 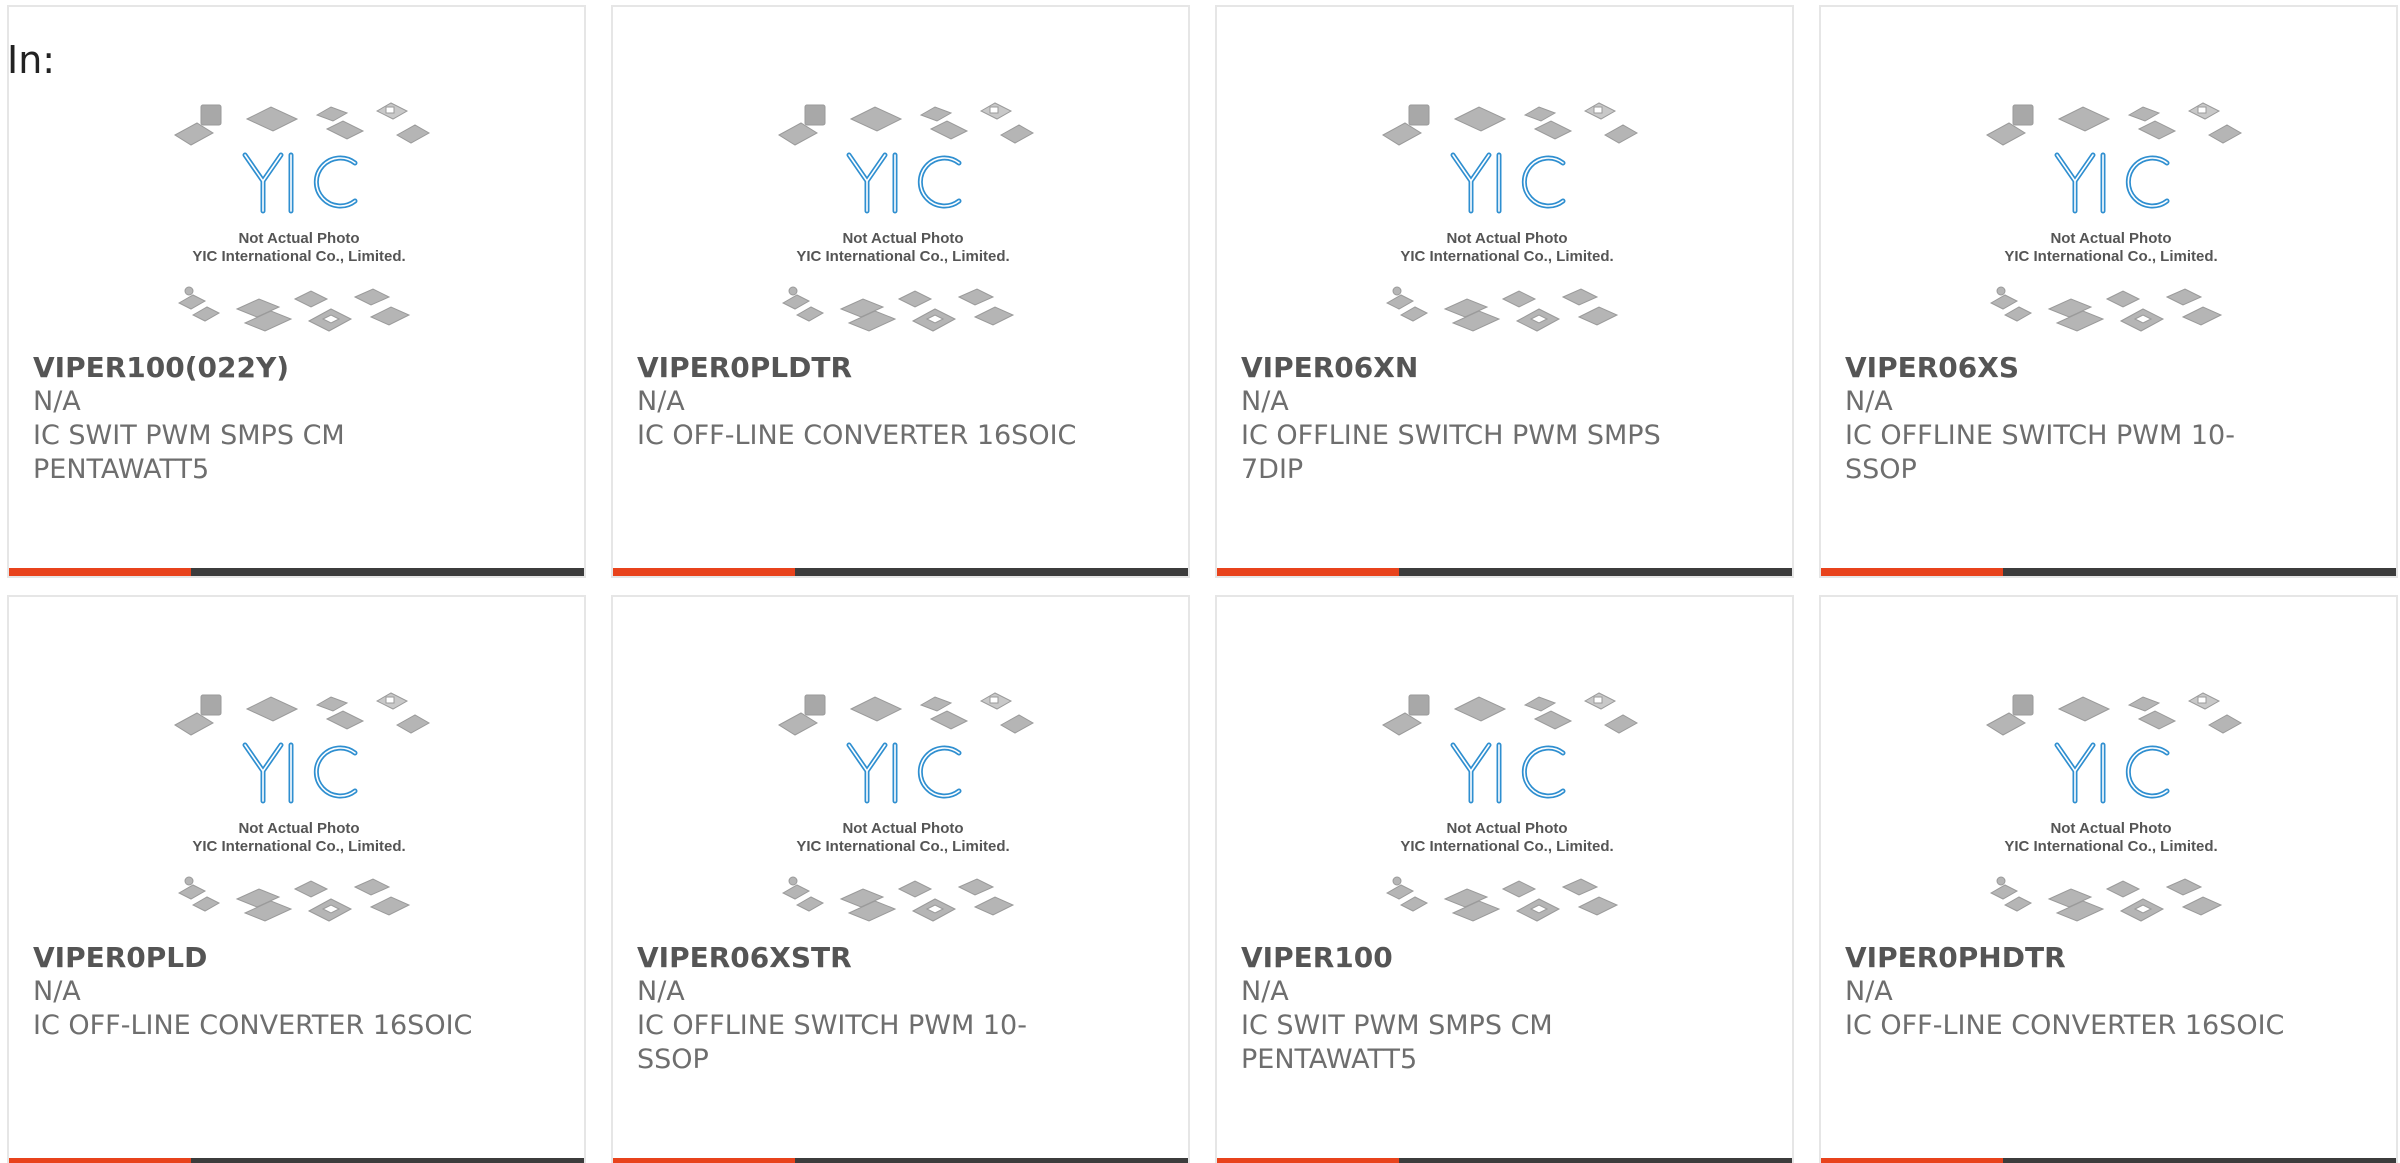 What do you see at coordinates (2095, 958) in the screenshot?
I see `part-number: VIPER0PHDTR` at bounding box center [2095, 958].